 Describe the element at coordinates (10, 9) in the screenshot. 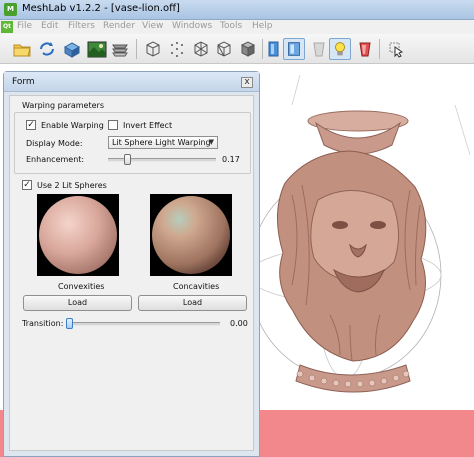

I see `meshlab-app-icon: M` at that location.